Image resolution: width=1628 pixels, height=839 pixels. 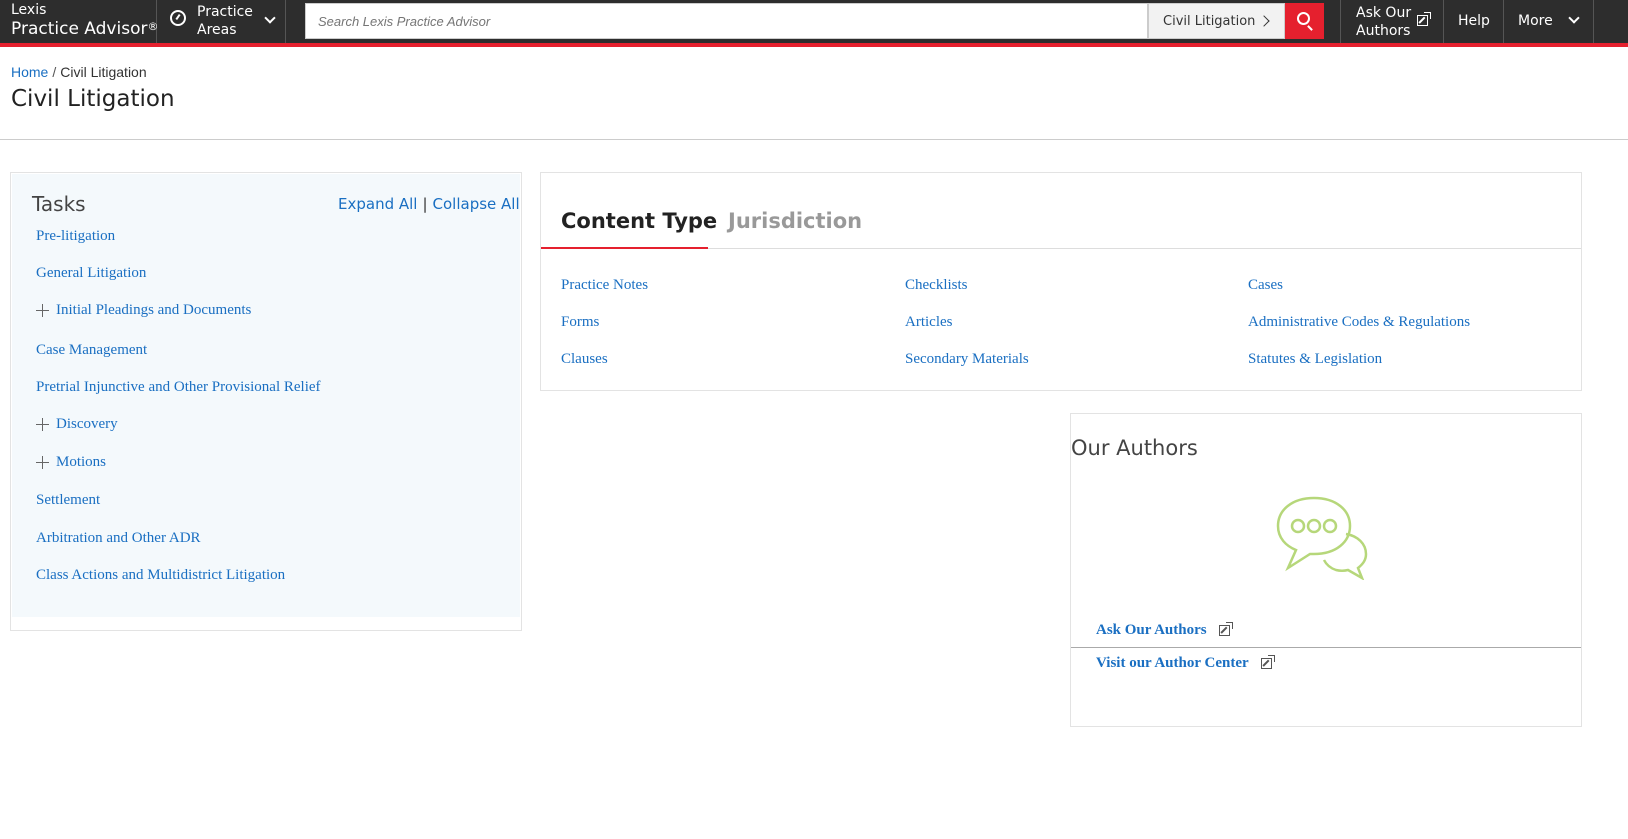 What do you see at coordinates (1209, 21) in the screenshot?
I see `search-scope-label: Civil Litigation` at bounding box center [1209, 21].